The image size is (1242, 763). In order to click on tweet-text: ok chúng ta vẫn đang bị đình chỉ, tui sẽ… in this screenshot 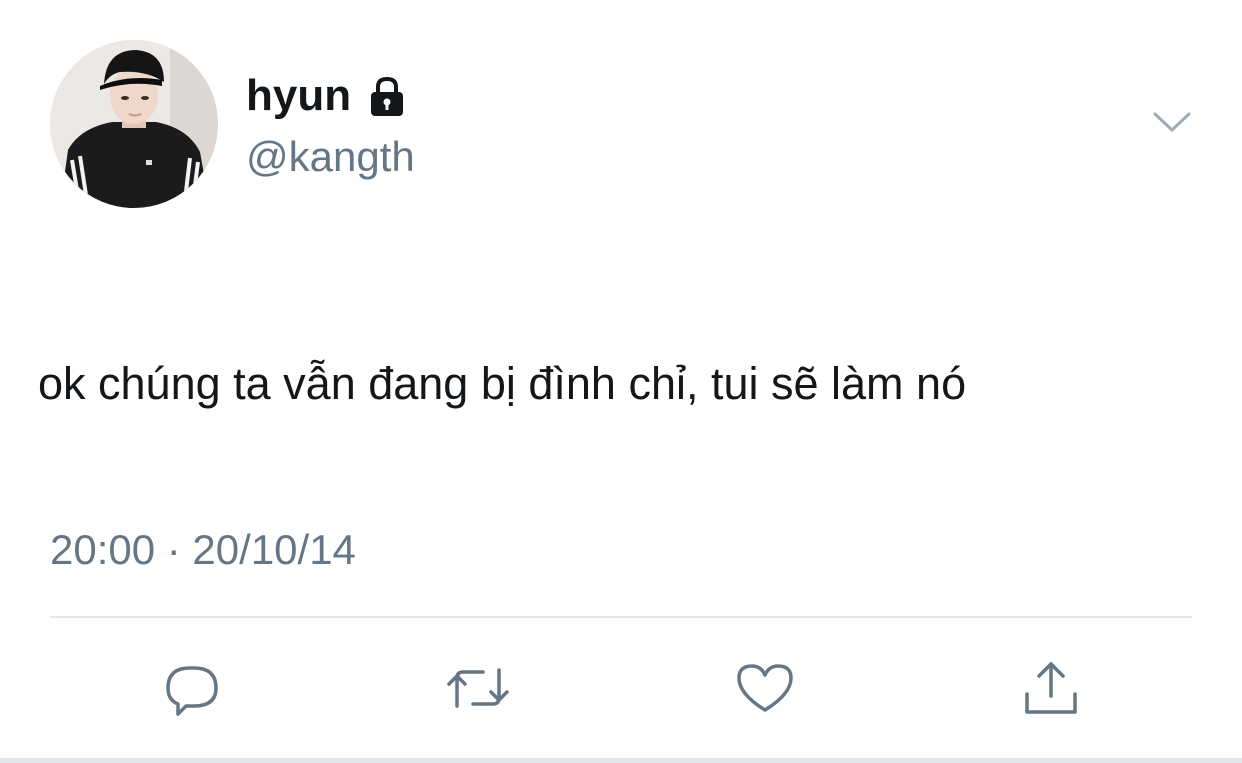, I will do `click(502, 383)`.